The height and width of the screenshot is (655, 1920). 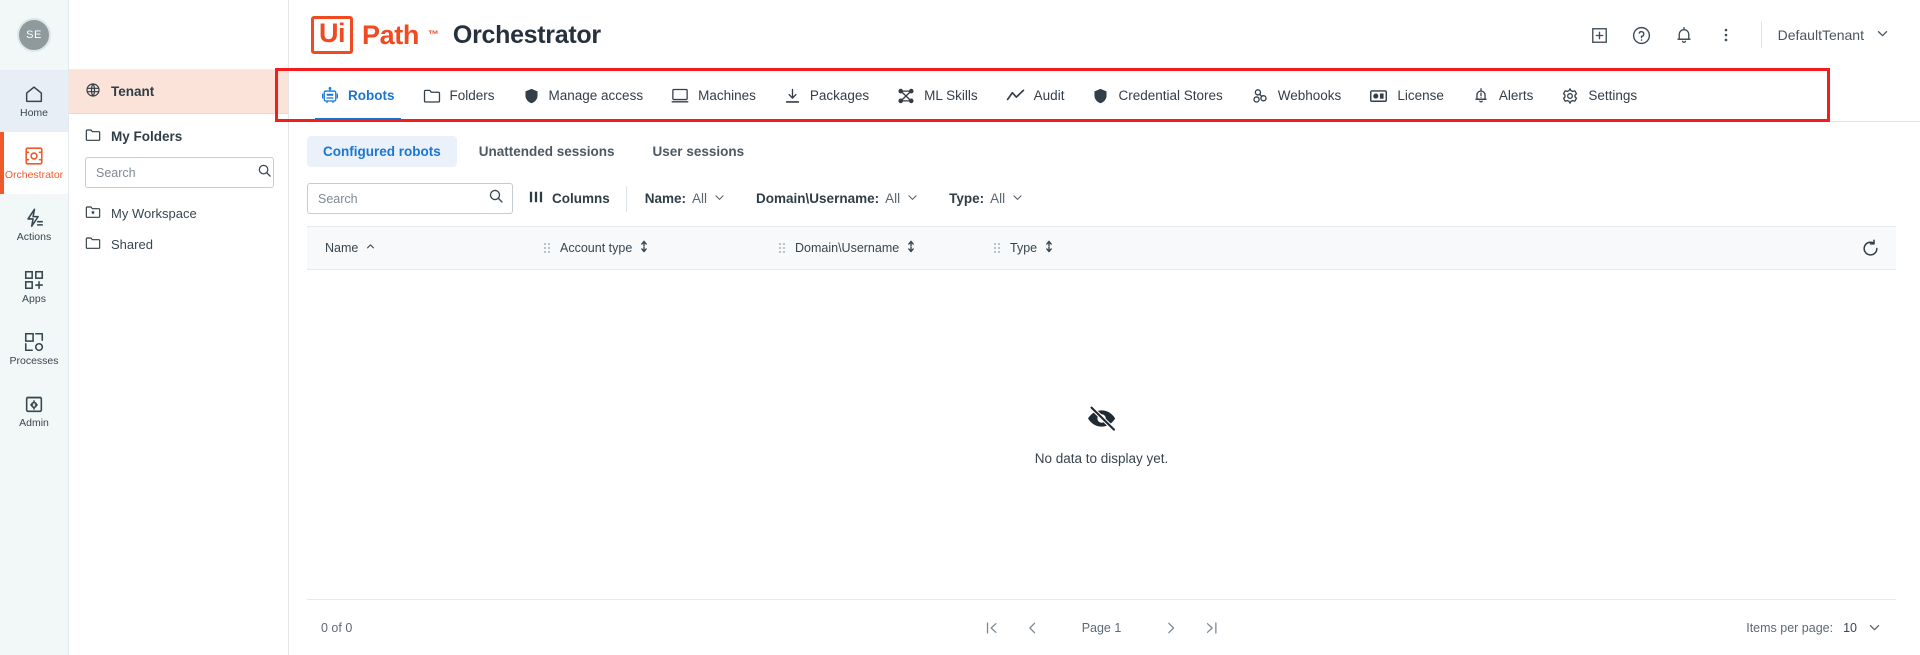 I want to click on filter-label: Type:, so click(x=967, y=198).